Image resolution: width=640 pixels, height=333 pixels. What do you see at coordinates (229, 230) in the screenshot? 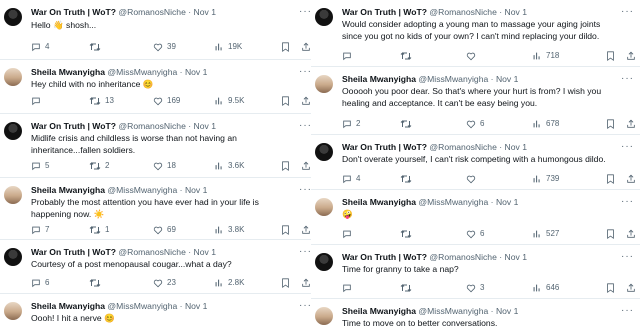
I see `views-button: 3.8K` at bounding box center [229, 230].